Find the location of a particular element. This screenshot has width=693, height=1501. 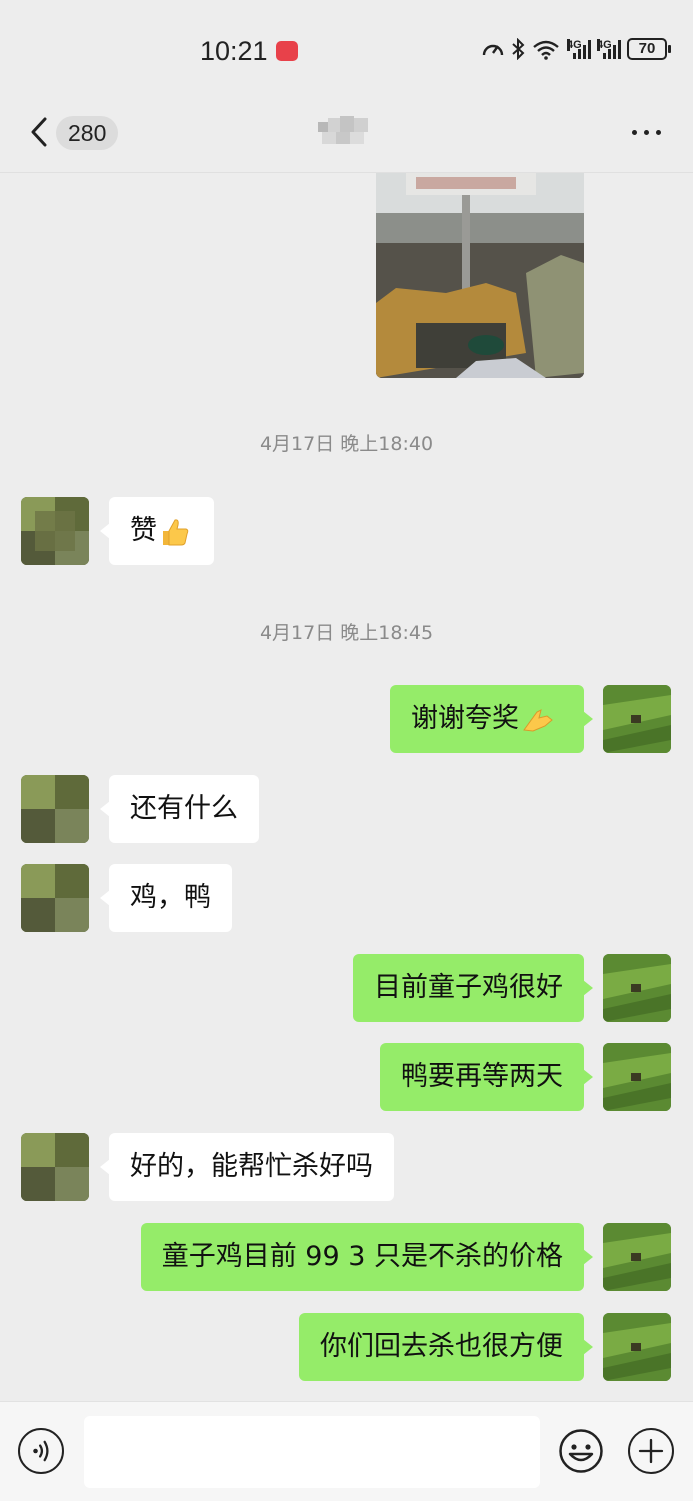

received-message: 还有什么 is located at coordinates (179, 809).